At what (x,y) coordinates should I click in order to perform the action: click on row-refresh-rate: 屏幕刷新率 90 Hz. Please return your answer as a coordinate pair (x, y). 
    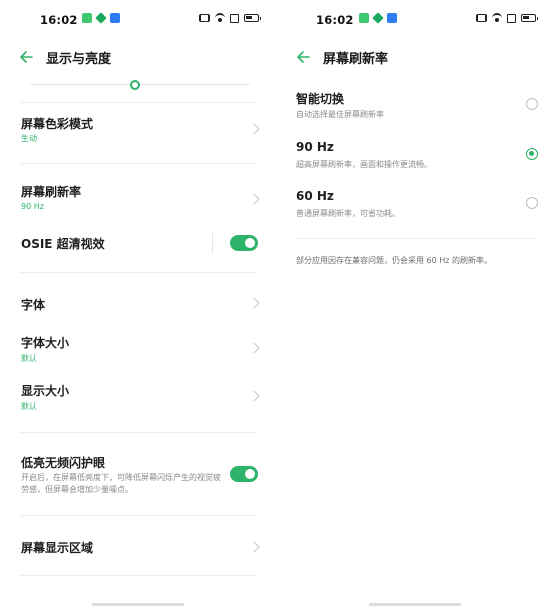
    Looking at the image, I should click on (138, 198).